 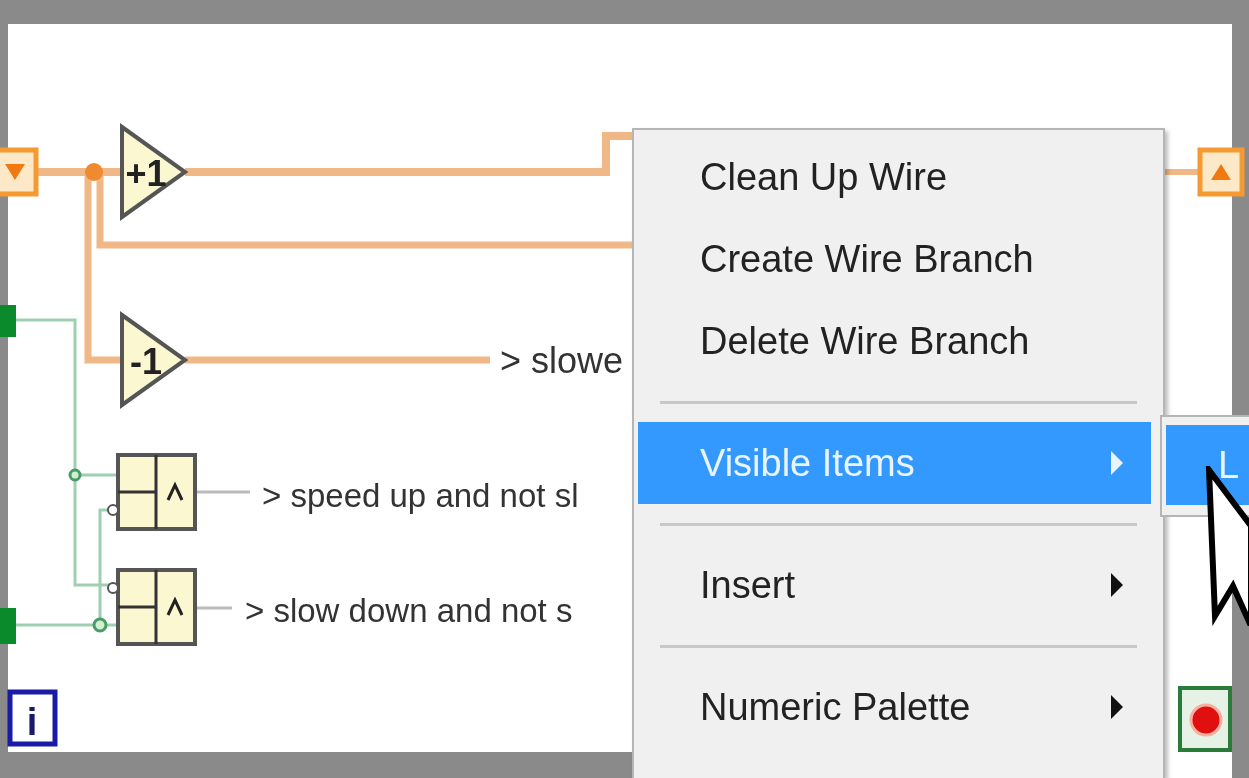 What do you see at coordinates (898, 585) in the screenshot?
I see `menu-item: Insert` at bounding box center [898, 585].